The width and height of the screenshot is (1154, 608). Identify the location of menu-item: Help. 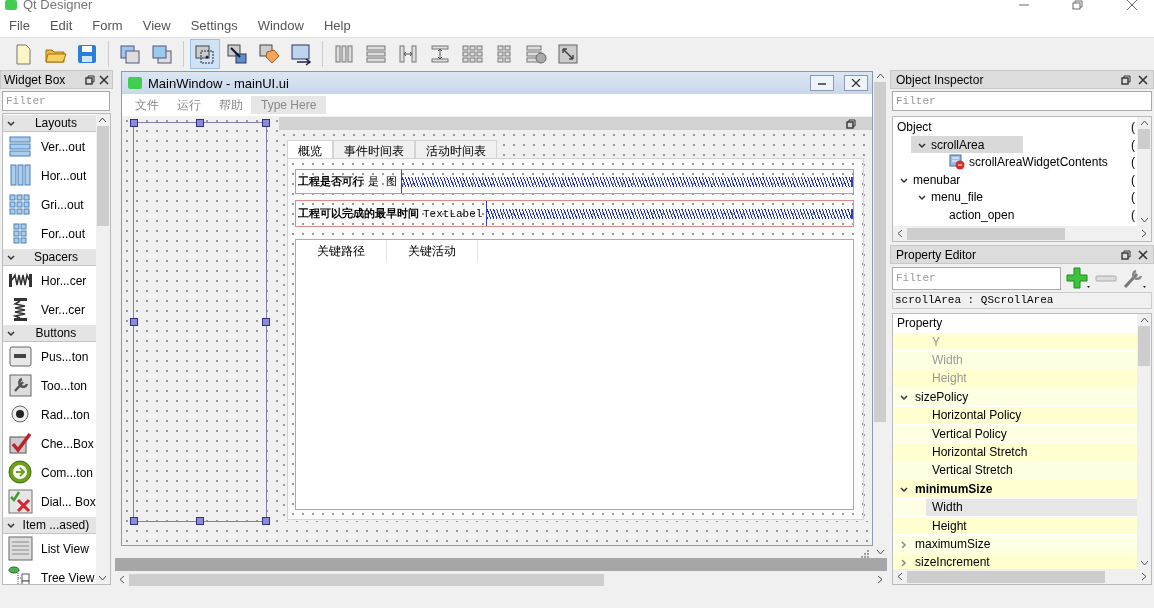
(337, 25).